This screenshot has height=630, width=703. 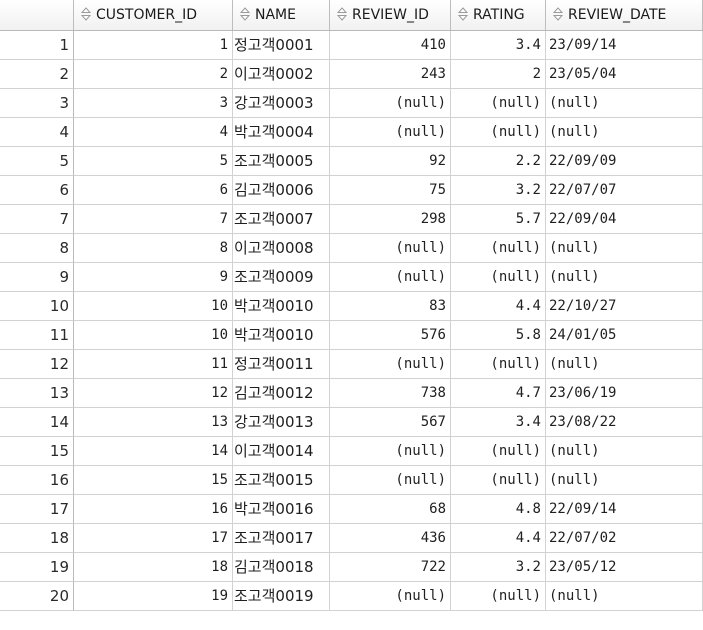 I want to click on cell-review-id: 75, so click(x=390, y=190).